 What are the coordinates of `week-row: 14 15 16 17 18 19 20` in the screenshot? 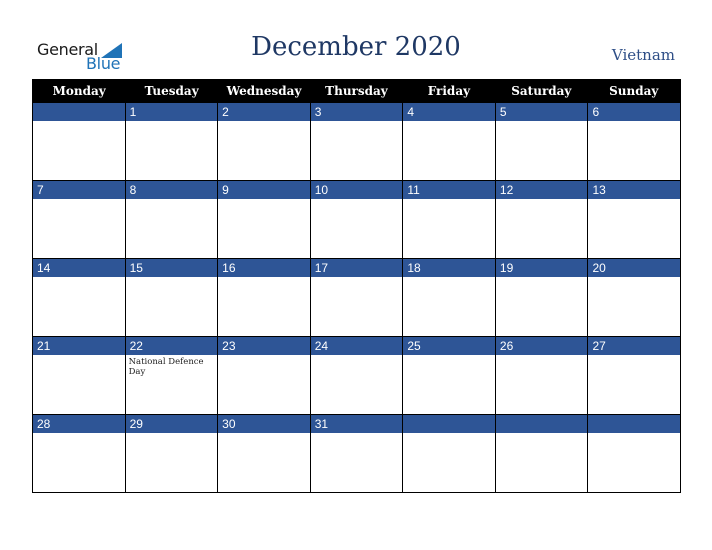 It's located at (357, 297).